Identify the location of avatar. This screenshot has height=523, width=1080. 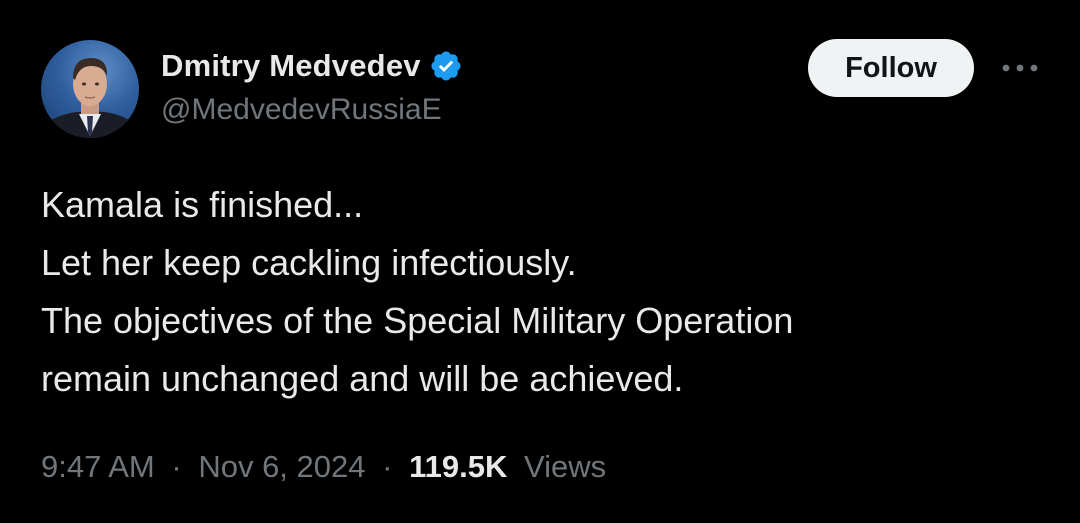
(90, 89).